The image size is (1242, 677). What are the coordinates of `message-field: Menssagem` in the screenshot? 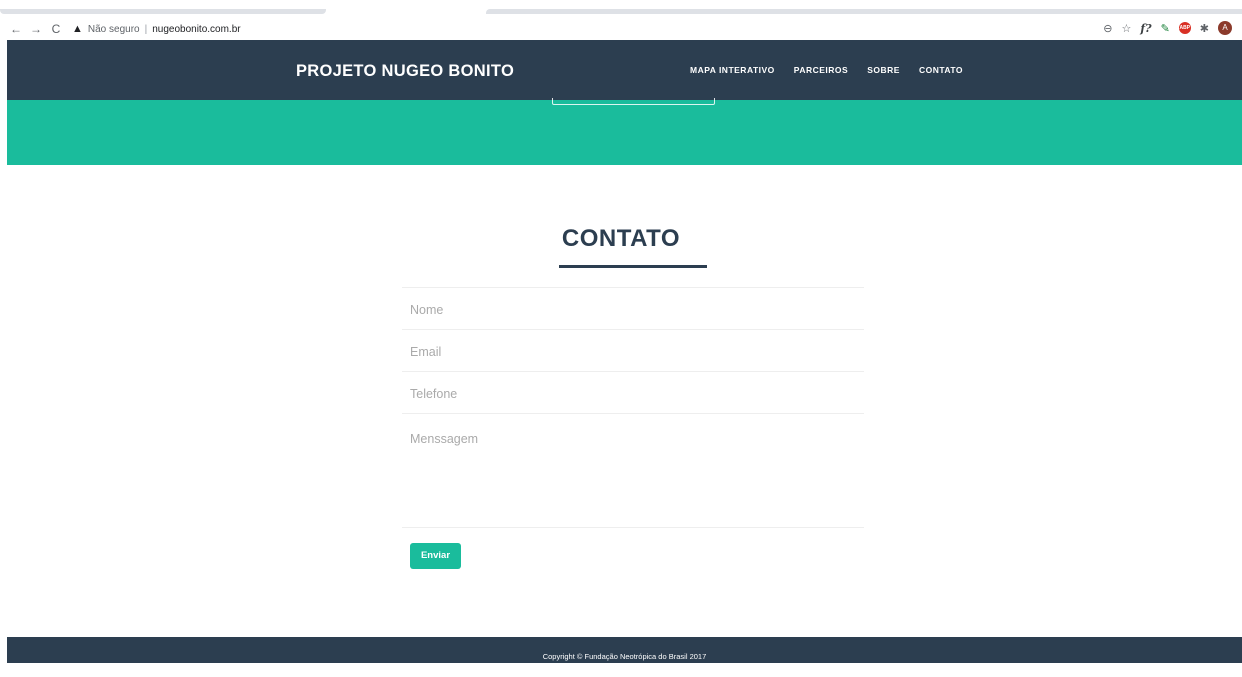 It's located at (633, 470).